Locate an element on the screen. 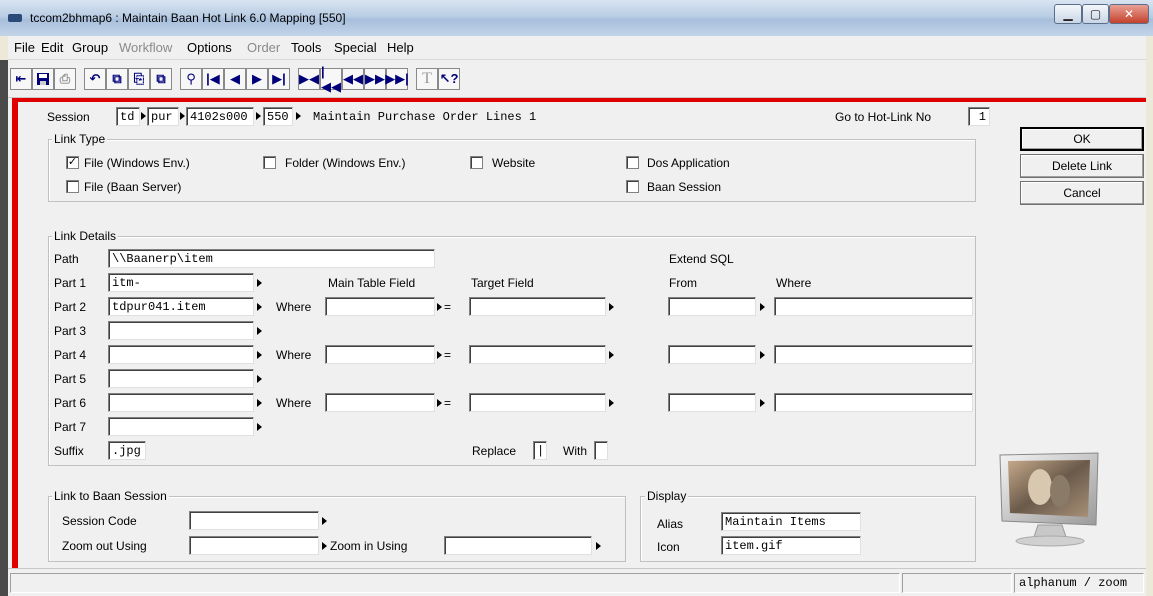 This screenshot has width=1153, height=596. menu-workflow: Workflow is located at coordinates (145, 47).